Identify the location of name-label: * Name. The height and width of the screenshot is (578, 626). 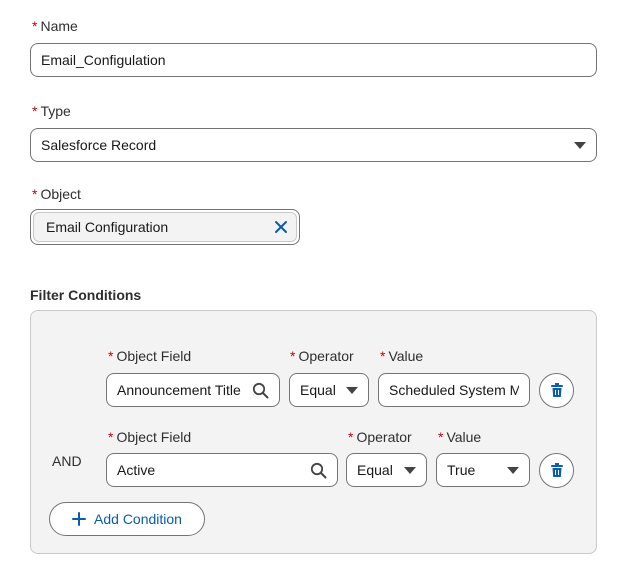
(55, 26).